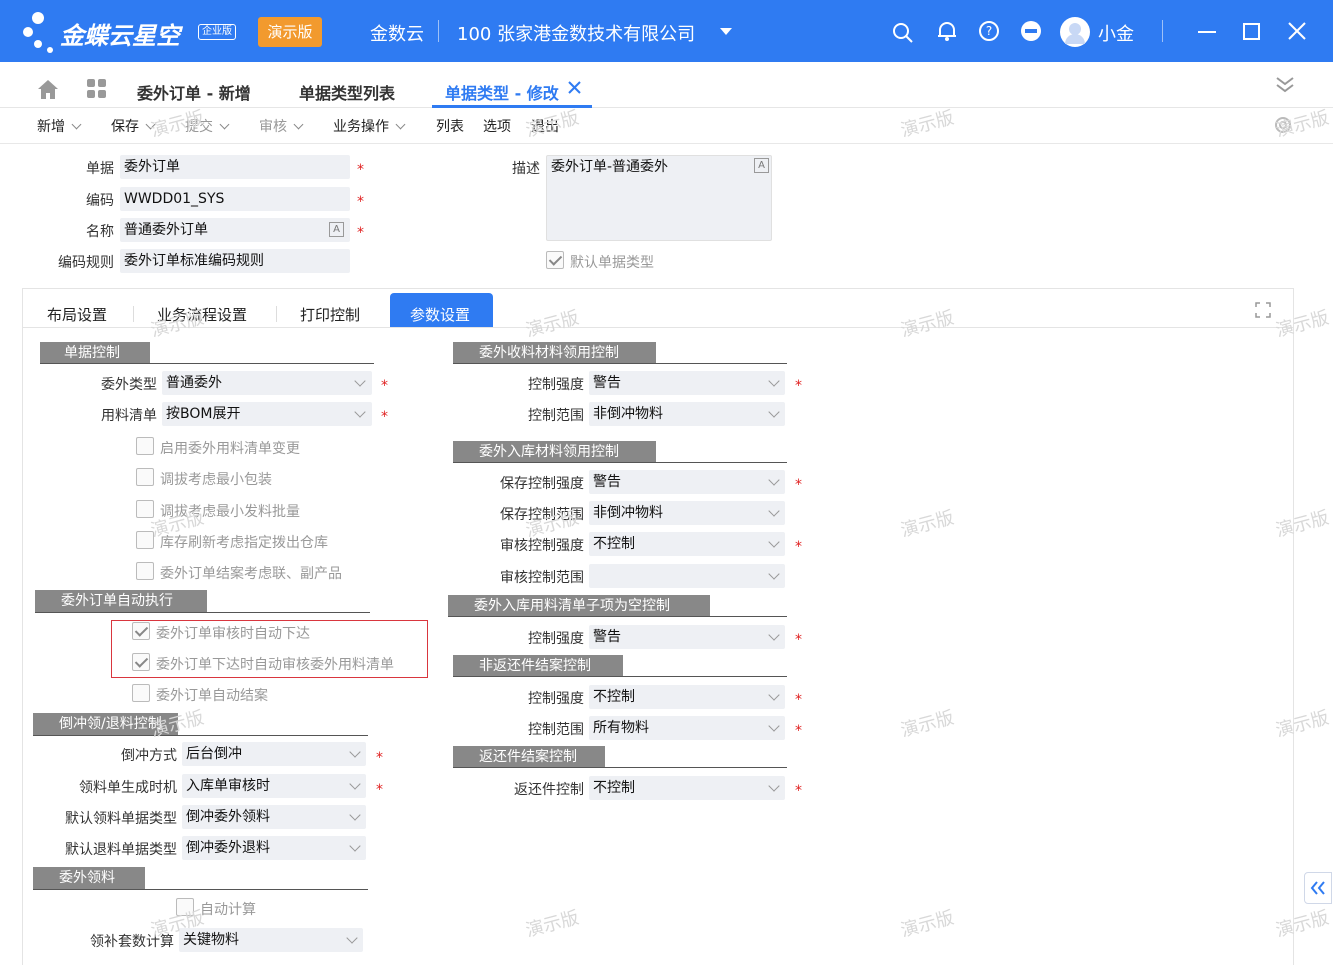  What do you see at coordinates (1207, 32) in the screenshot?
I see `minimize-icon` at bounding box center [1207, 32].